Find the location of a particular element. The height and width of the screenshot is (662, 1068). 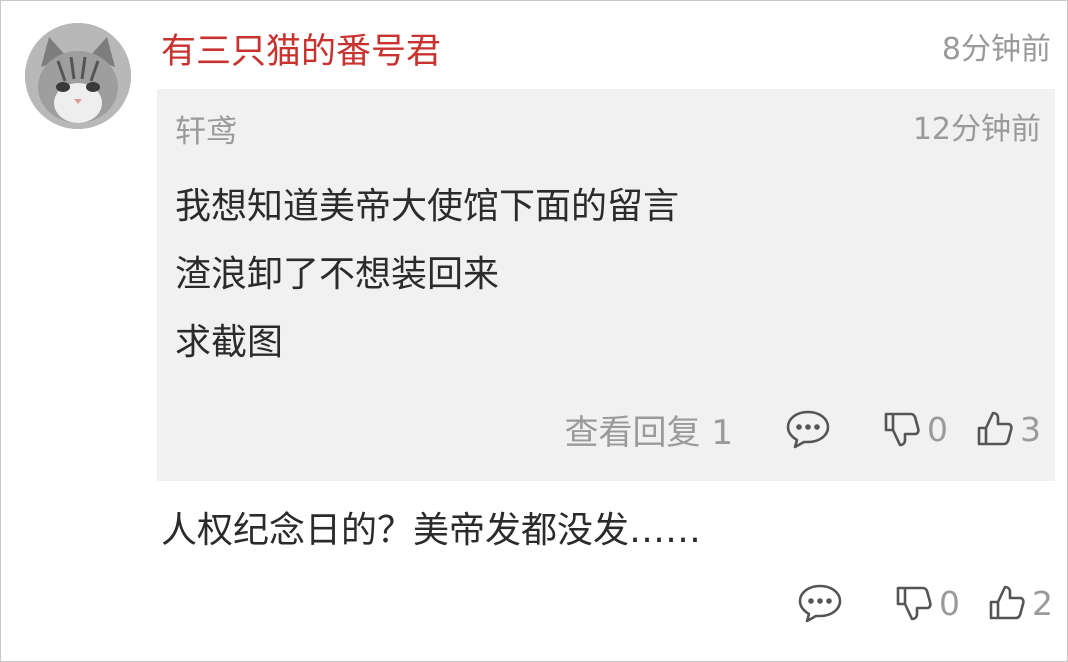

comment-actions: 0 2 is located at coordinates (925, 603).